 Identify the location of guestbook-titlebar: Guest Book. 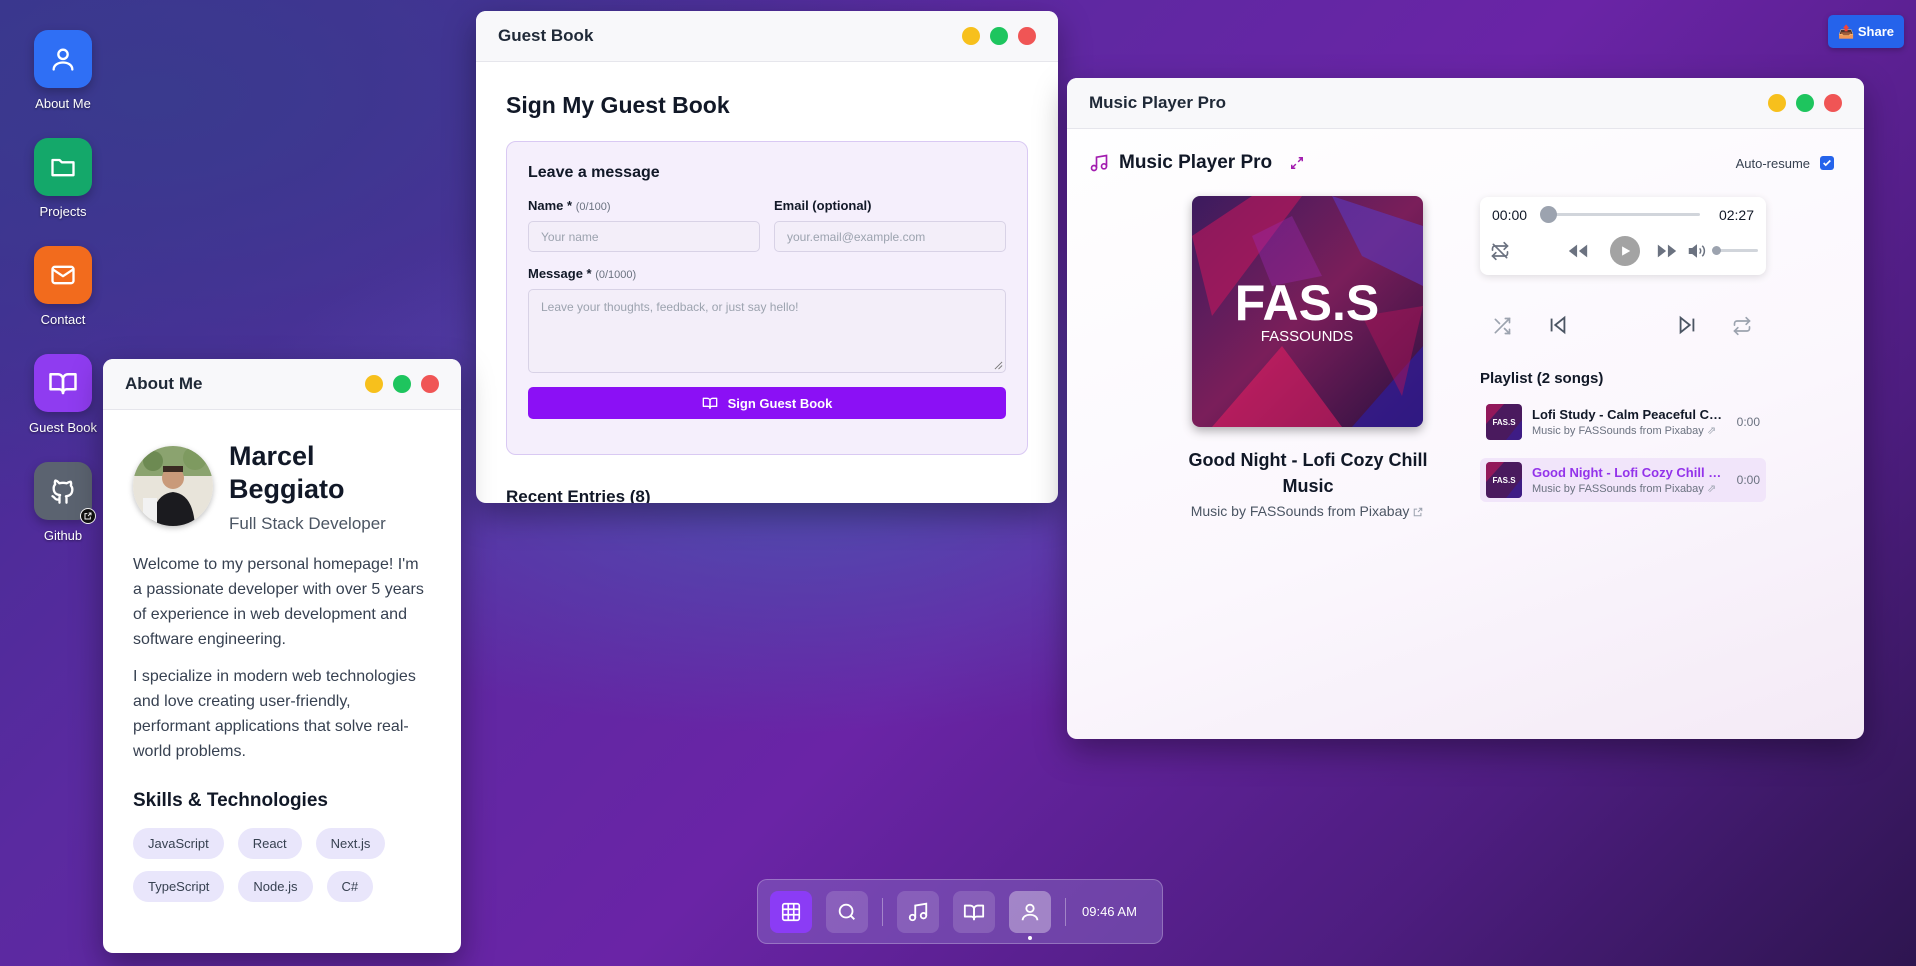
(767, 36).